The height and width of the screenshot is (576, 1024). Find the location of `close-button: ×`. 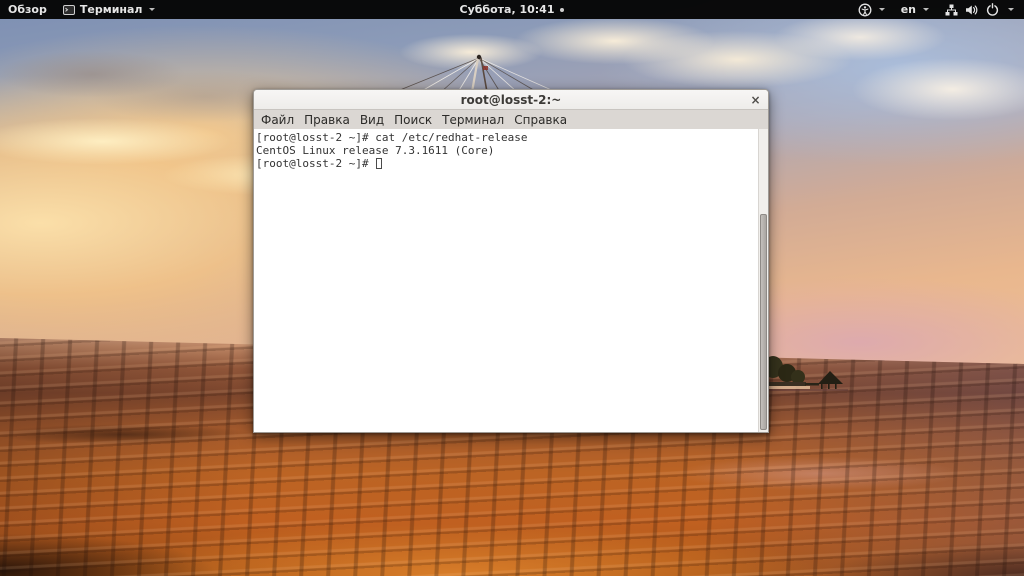

close-button: × is located at coordinates (755, 99).